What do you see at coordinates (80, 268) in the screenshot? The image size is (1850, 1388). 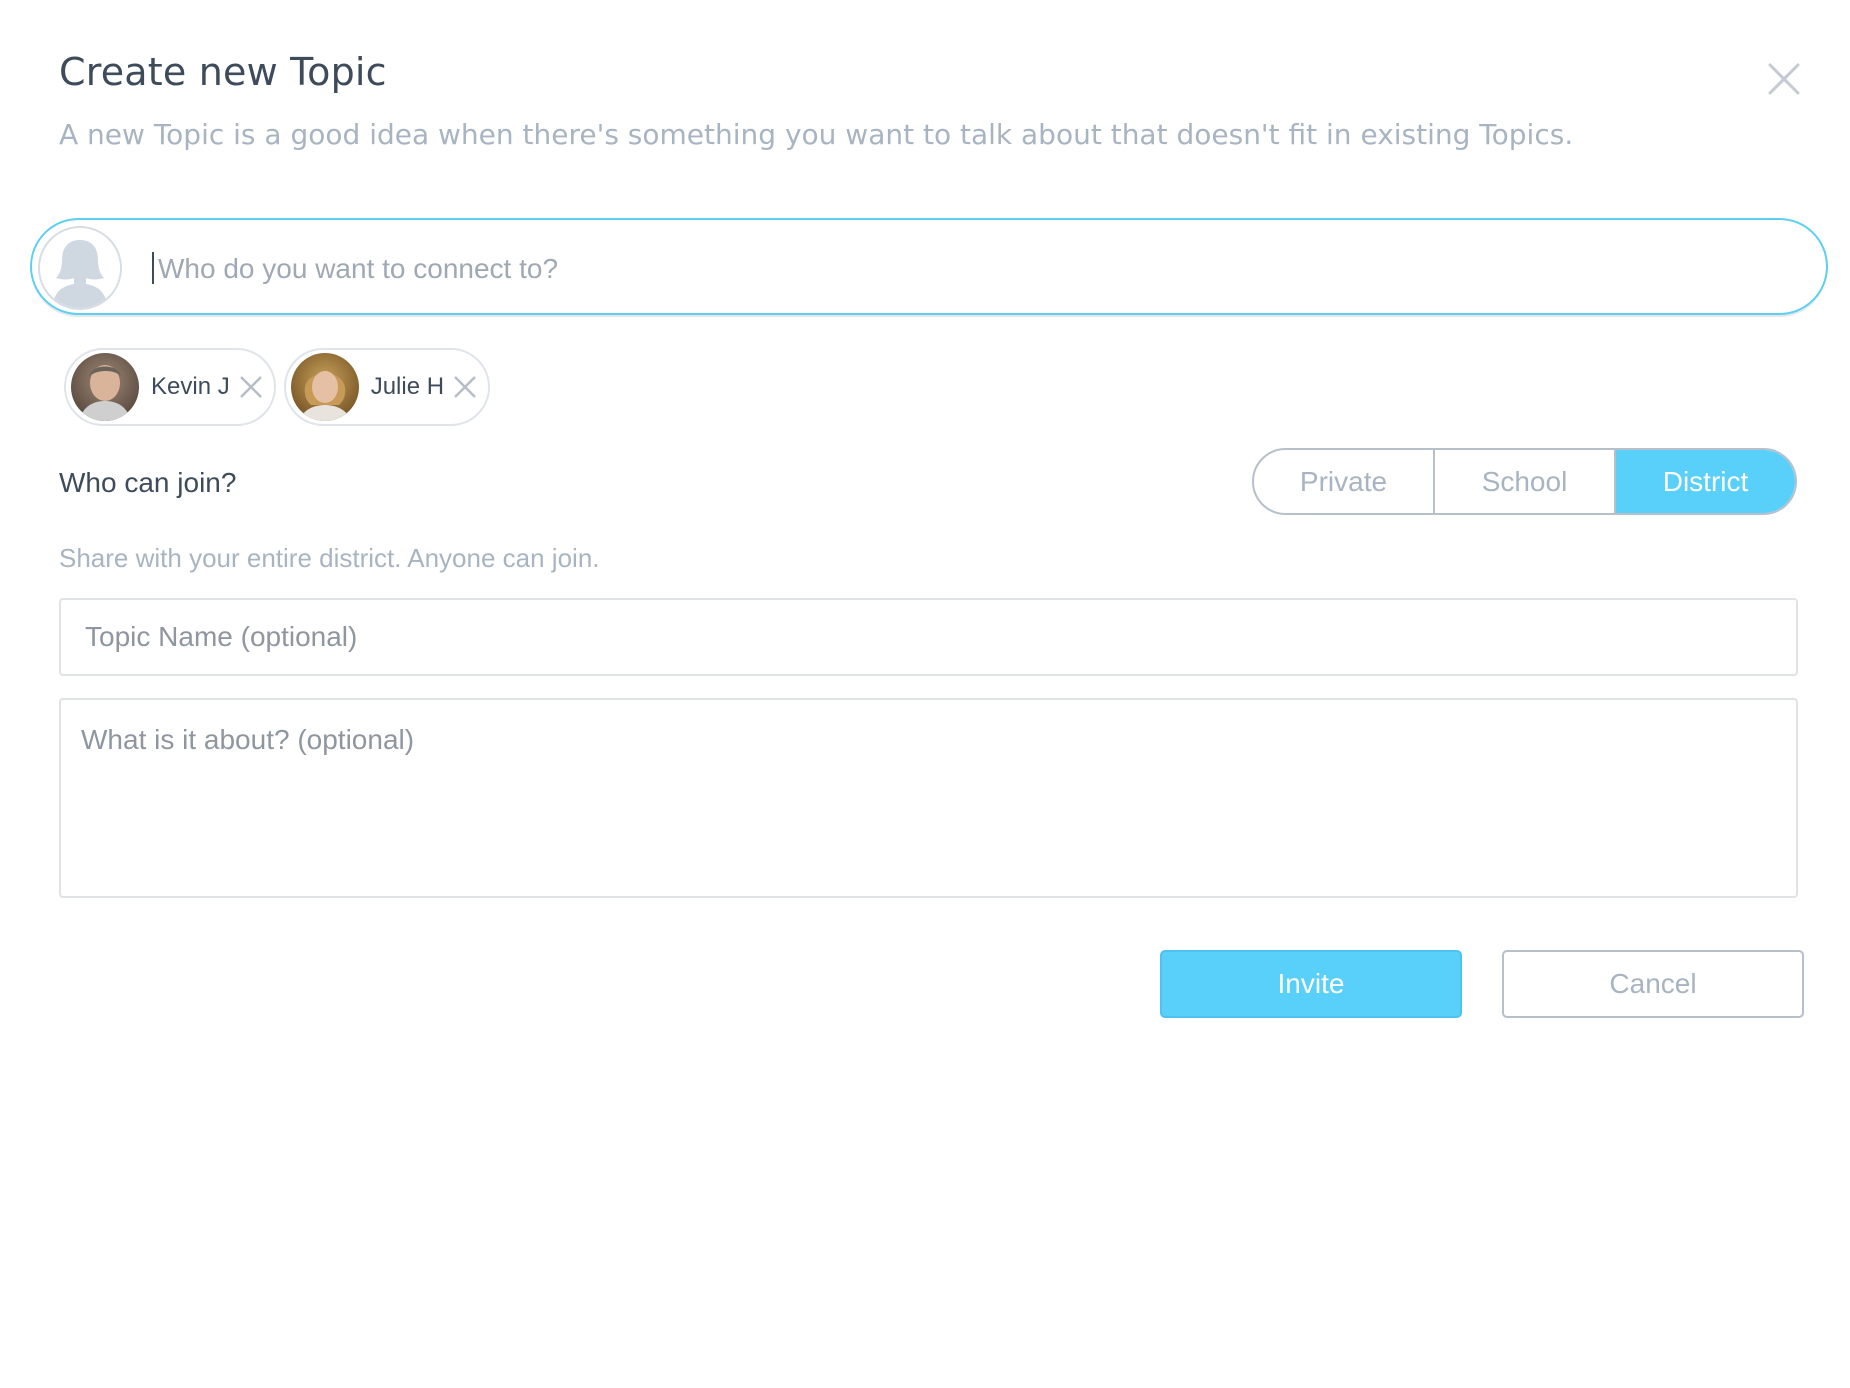 I see `default-user-avatar-icon` at bounding box center [80, 268].